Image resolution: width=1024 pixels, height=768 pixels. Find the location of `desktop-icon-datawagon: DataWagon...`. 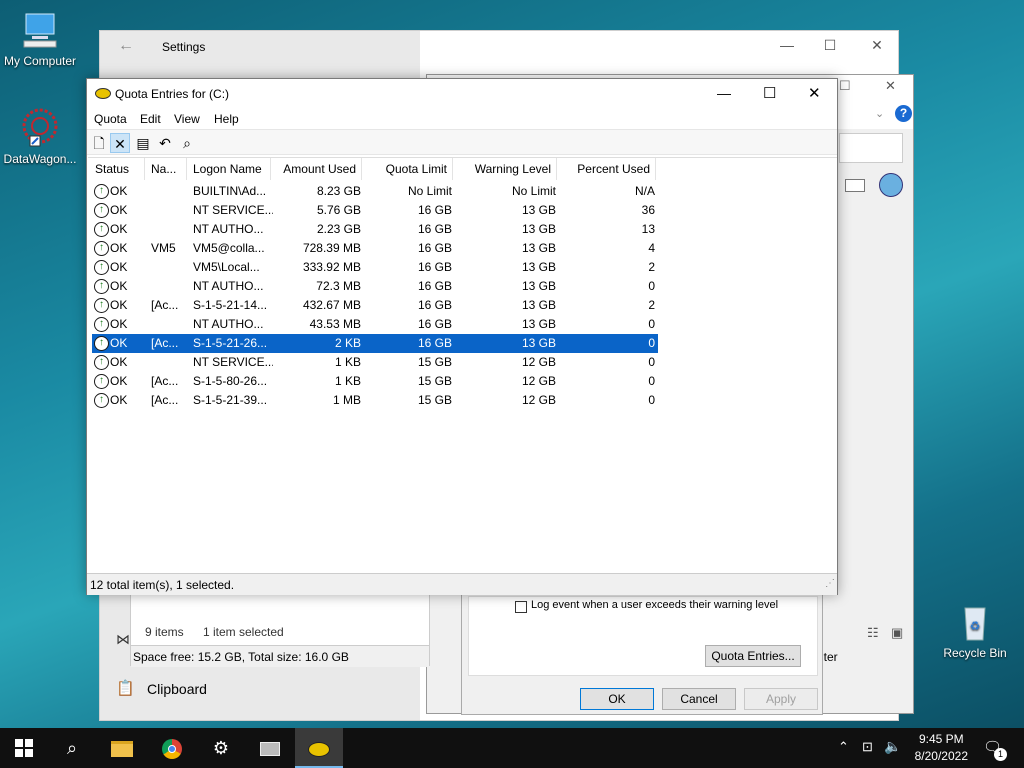

desktop-icon-datawagon: DataWagon... is located at coordinates (40, 136).